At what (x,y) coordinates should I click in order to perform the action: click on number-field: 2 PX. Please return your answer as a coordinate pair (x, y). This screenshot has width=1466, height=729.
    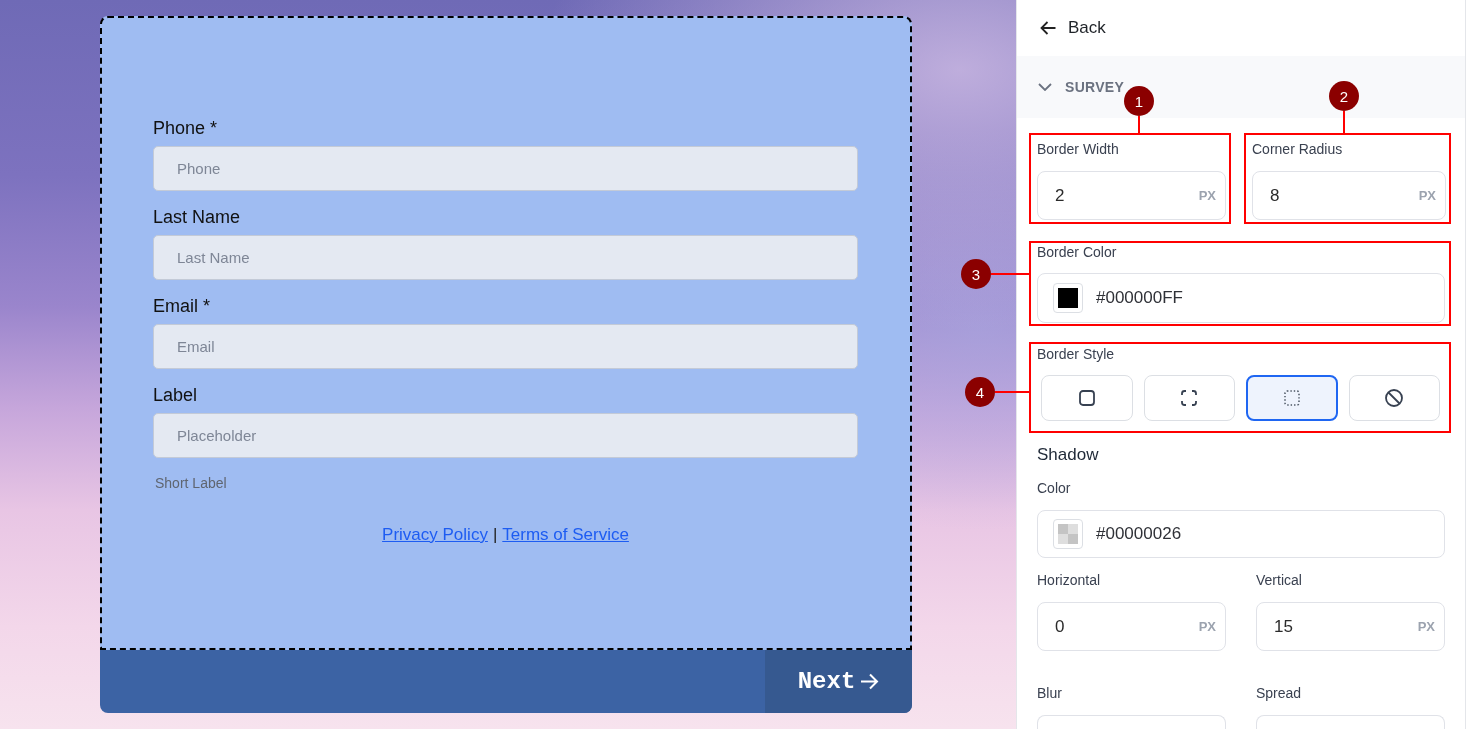
    Looking at the image, I should click on (1131, 195).